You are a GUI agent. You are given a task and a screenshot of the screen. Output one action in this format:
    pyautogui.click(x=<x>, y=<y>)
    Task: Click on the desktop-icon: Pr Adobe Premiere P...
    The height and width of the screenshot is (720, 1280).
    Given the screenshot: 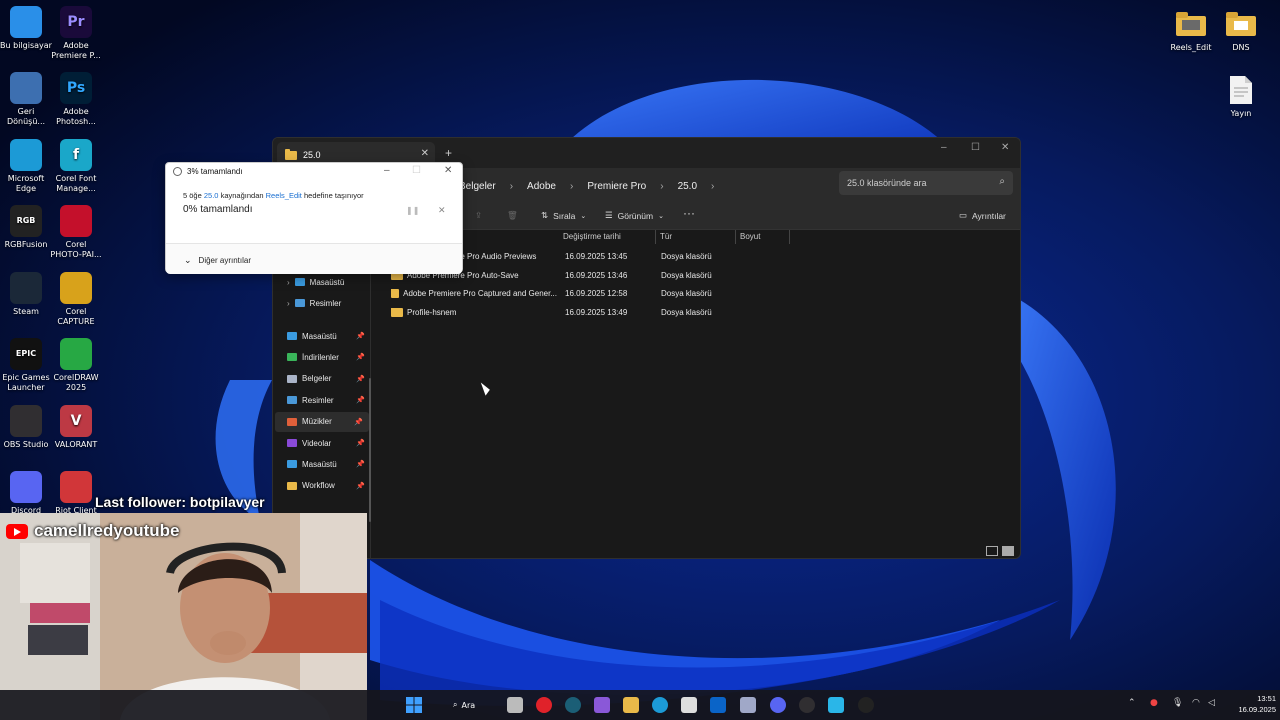 What is the action you would take?
    pyautogui.click(x=76, y=33)
    